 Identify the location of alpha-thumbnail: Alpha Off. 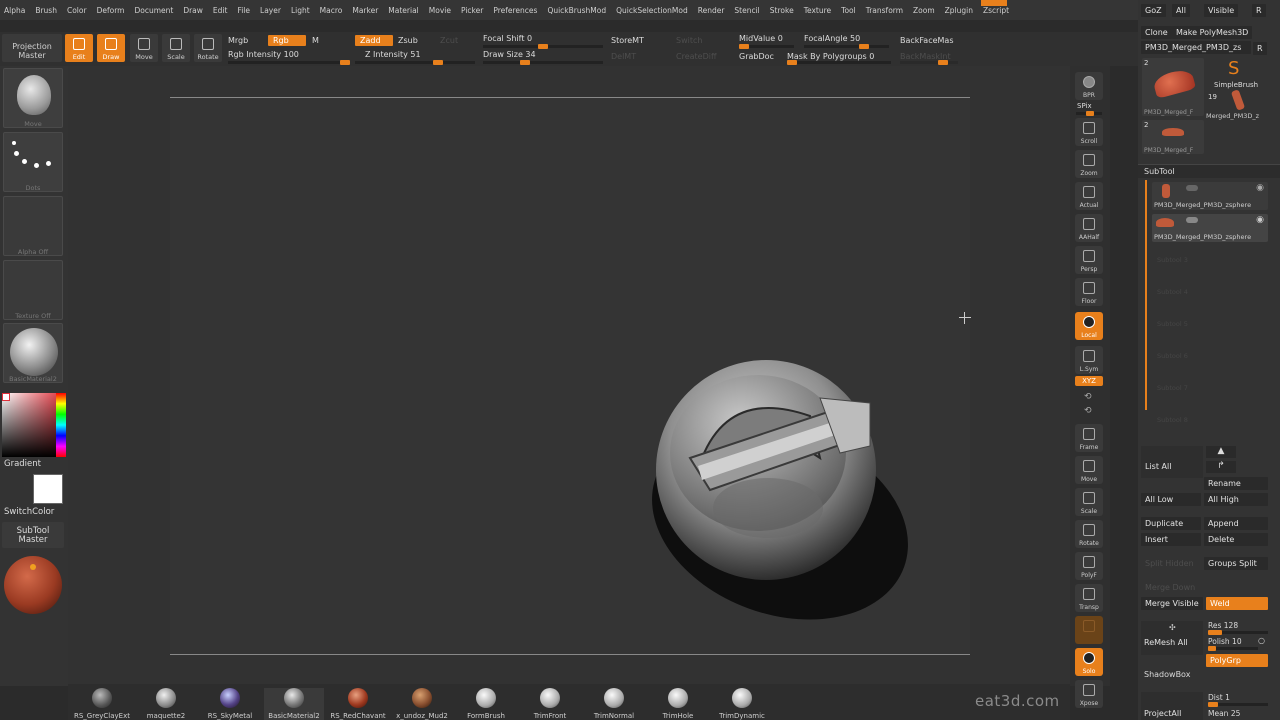
(33, 226).